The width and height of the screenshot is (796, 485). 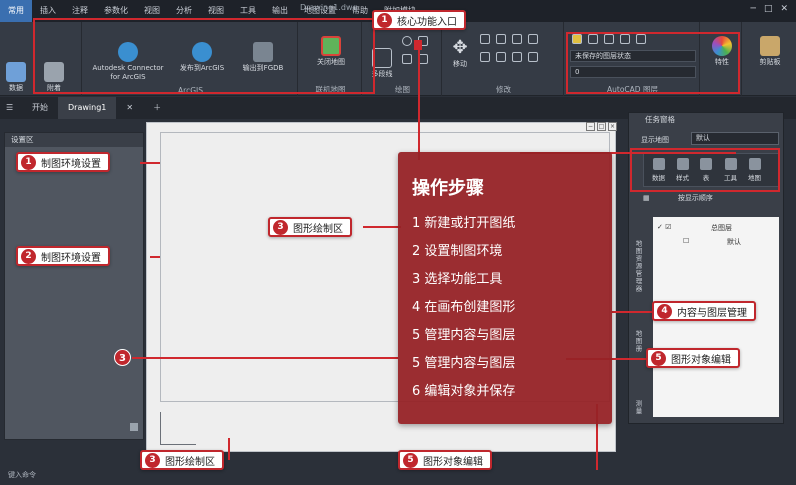 I want to click on close-tab-icon: ✕, so click(x=129, y=108).